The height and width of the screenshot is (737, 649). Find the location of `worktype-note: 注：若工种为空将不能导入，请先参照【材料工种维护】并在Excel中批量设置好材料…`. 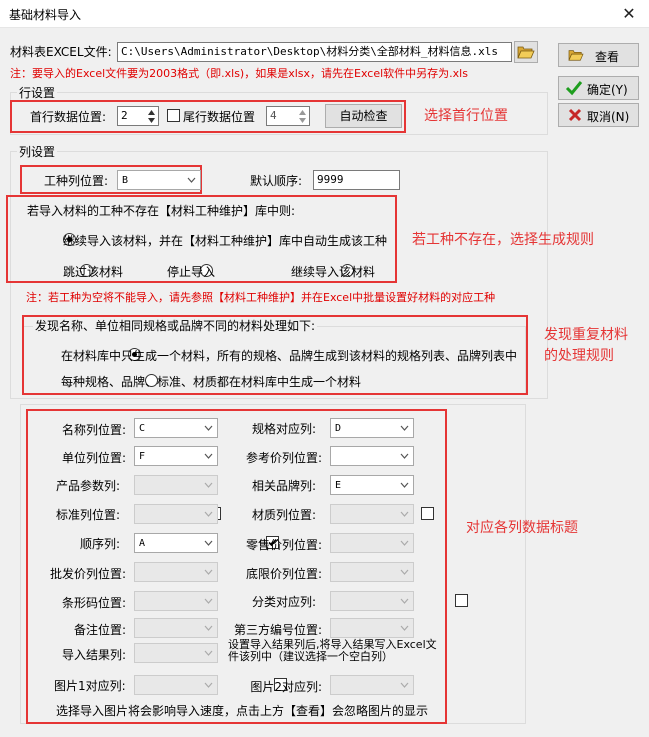

worktype-note: 注：若工种为空将不能导入，请先参照【材料工种维护】并在Excel中批量设置好材料… is located at coordinates (261, 297).